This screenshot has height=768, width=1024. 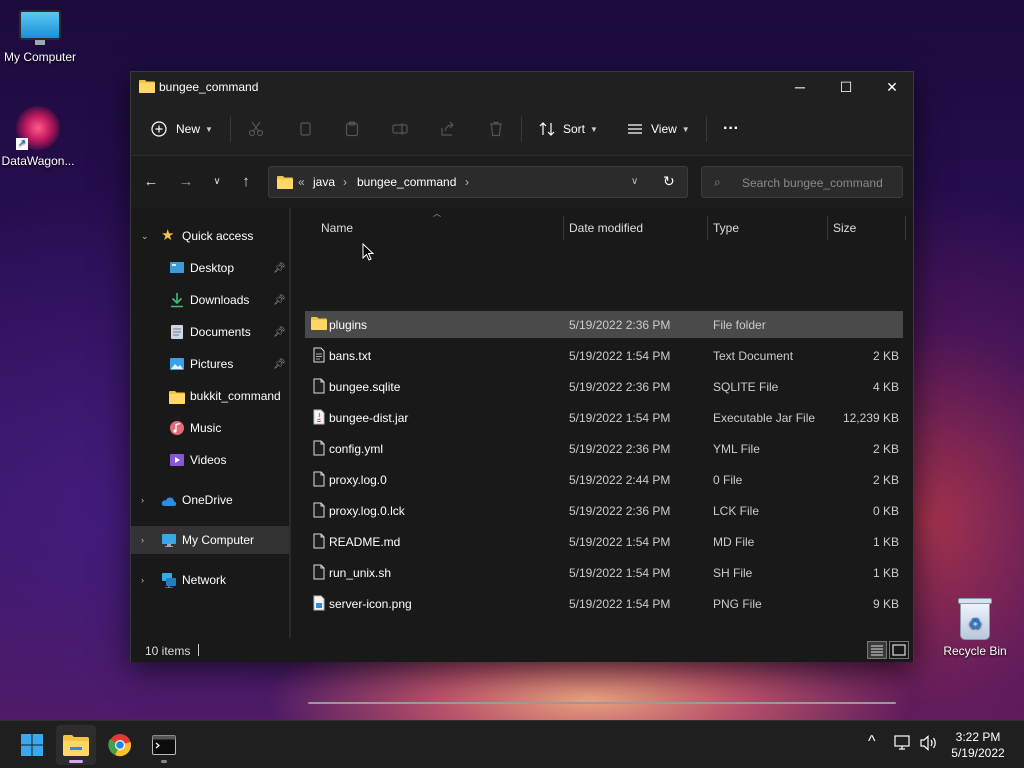 I want to click on title-bar: bungee_command ─ ☐ ✕, so click(x=522, y=87).